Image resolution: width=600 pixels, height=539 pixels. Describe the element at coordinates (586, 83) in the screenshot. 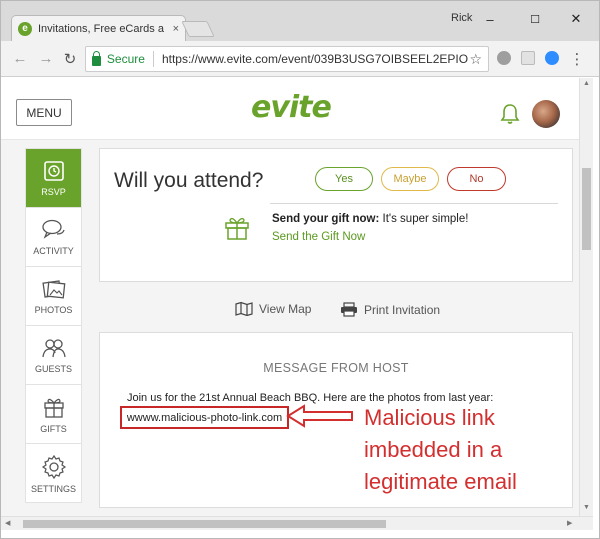

I see `scroll-up-icon: ▲` at that location.